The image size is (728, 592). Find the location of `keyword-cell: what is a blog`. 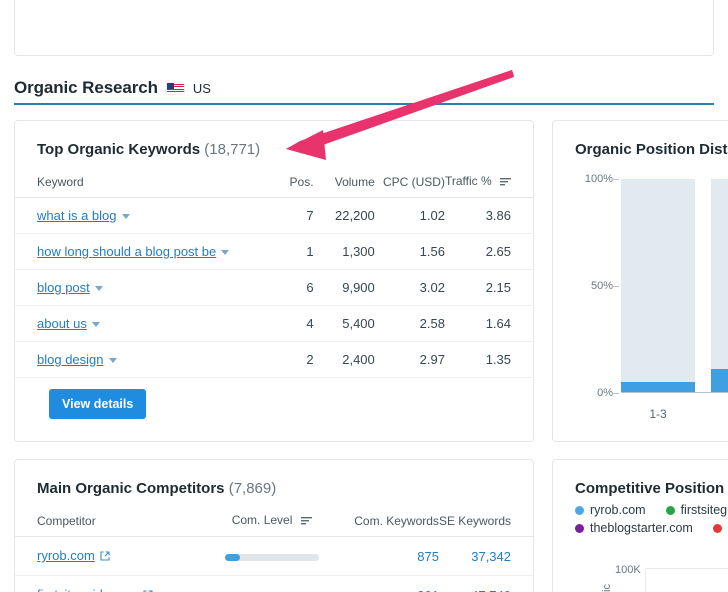

keyword-cell: what is a blog is located at coordinates (144, 215).